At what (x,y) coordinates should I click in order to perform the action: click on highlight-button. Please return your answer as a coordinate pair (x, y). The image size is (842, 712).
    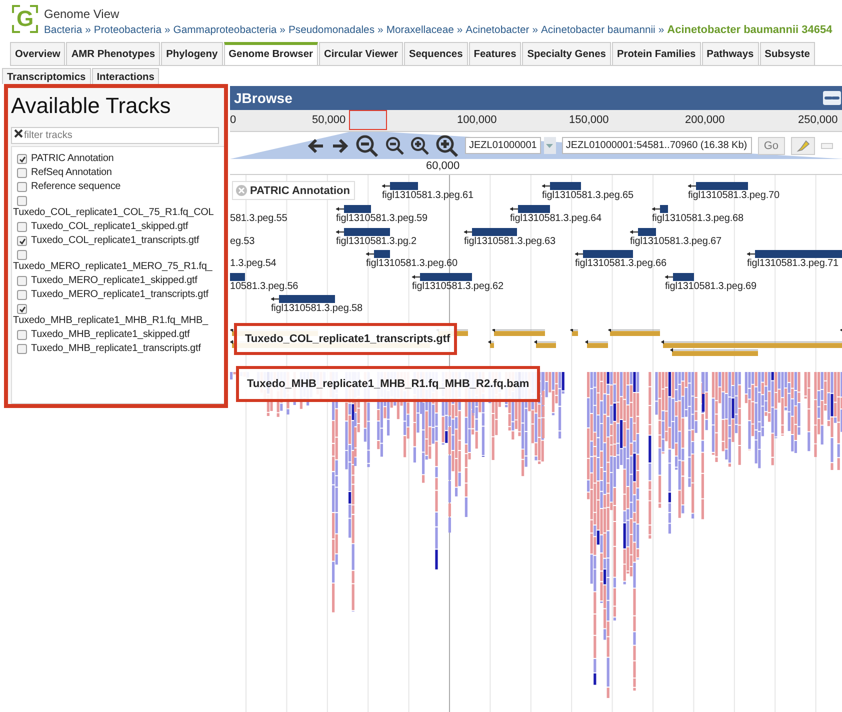
    Looking at the image, I should click on (802, 145).